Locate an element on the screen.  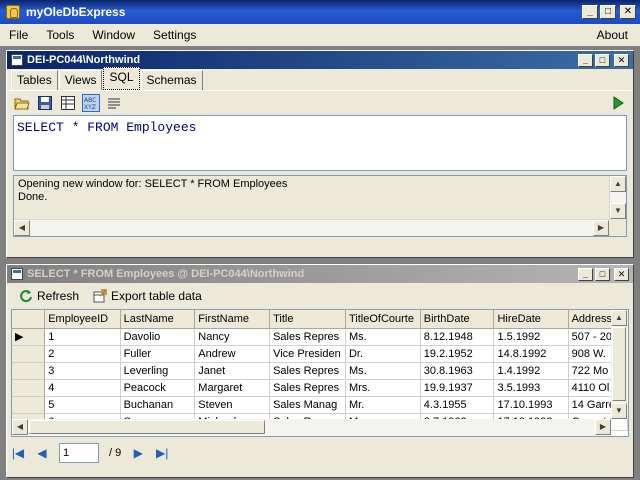
column-header: TitleOfCourte is located at coordinates (383, 319).